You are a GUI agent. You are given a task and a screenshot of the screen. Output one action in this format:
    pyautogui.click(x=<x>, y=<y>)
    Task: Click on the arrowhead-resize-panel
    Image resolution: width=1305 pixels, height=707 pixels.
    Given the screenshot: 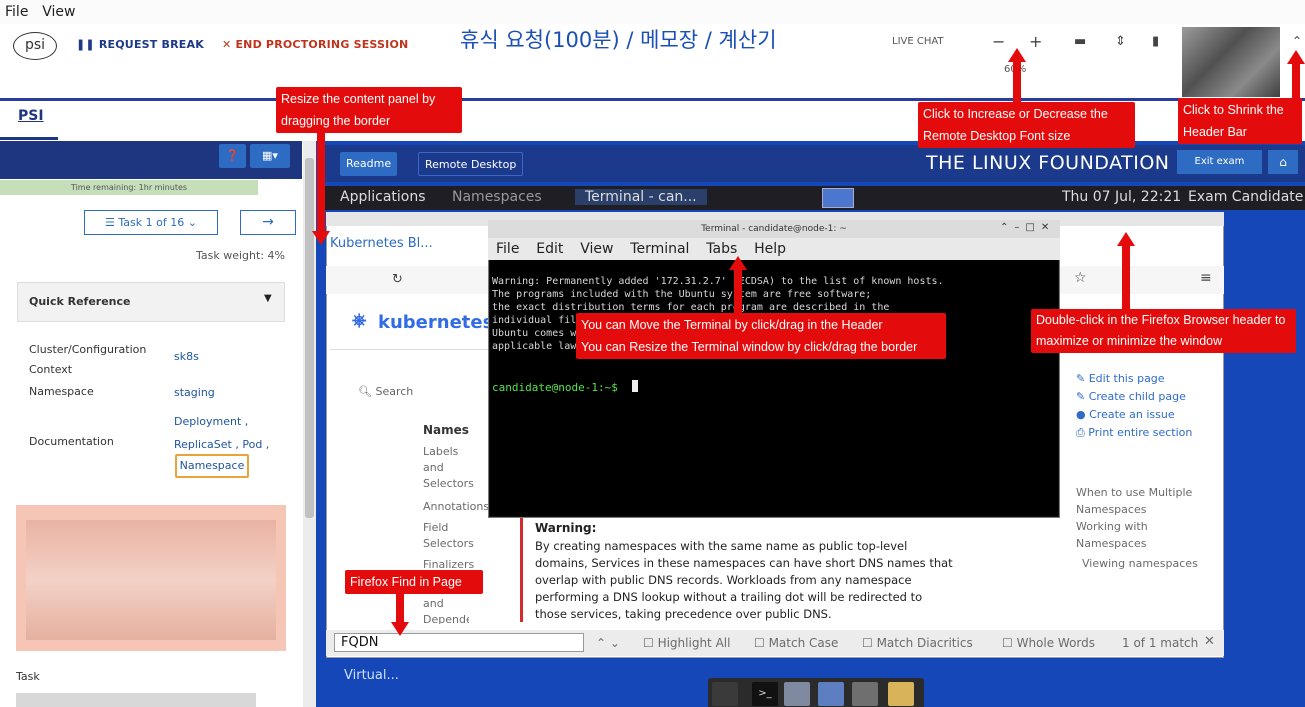 What is the action you would take?
    pyautogui.click(x=321, y=238)
    